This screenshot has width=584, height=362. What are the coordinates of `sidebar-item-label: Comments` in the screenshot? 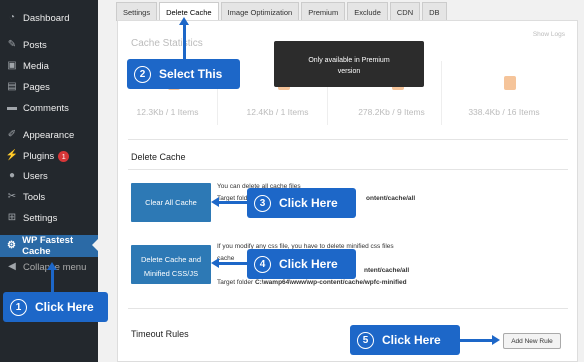 It's located at (46, 108).